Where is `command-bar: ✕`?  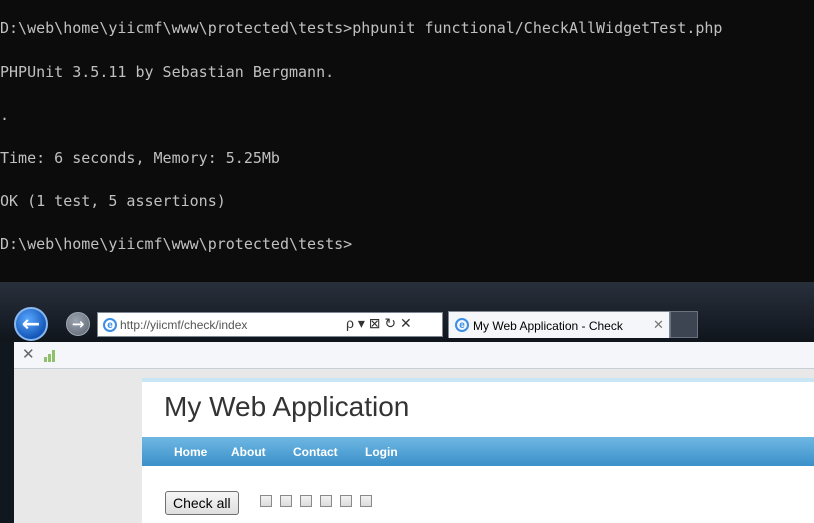 command-bar: ✕ is located at coordinates (414, 355).